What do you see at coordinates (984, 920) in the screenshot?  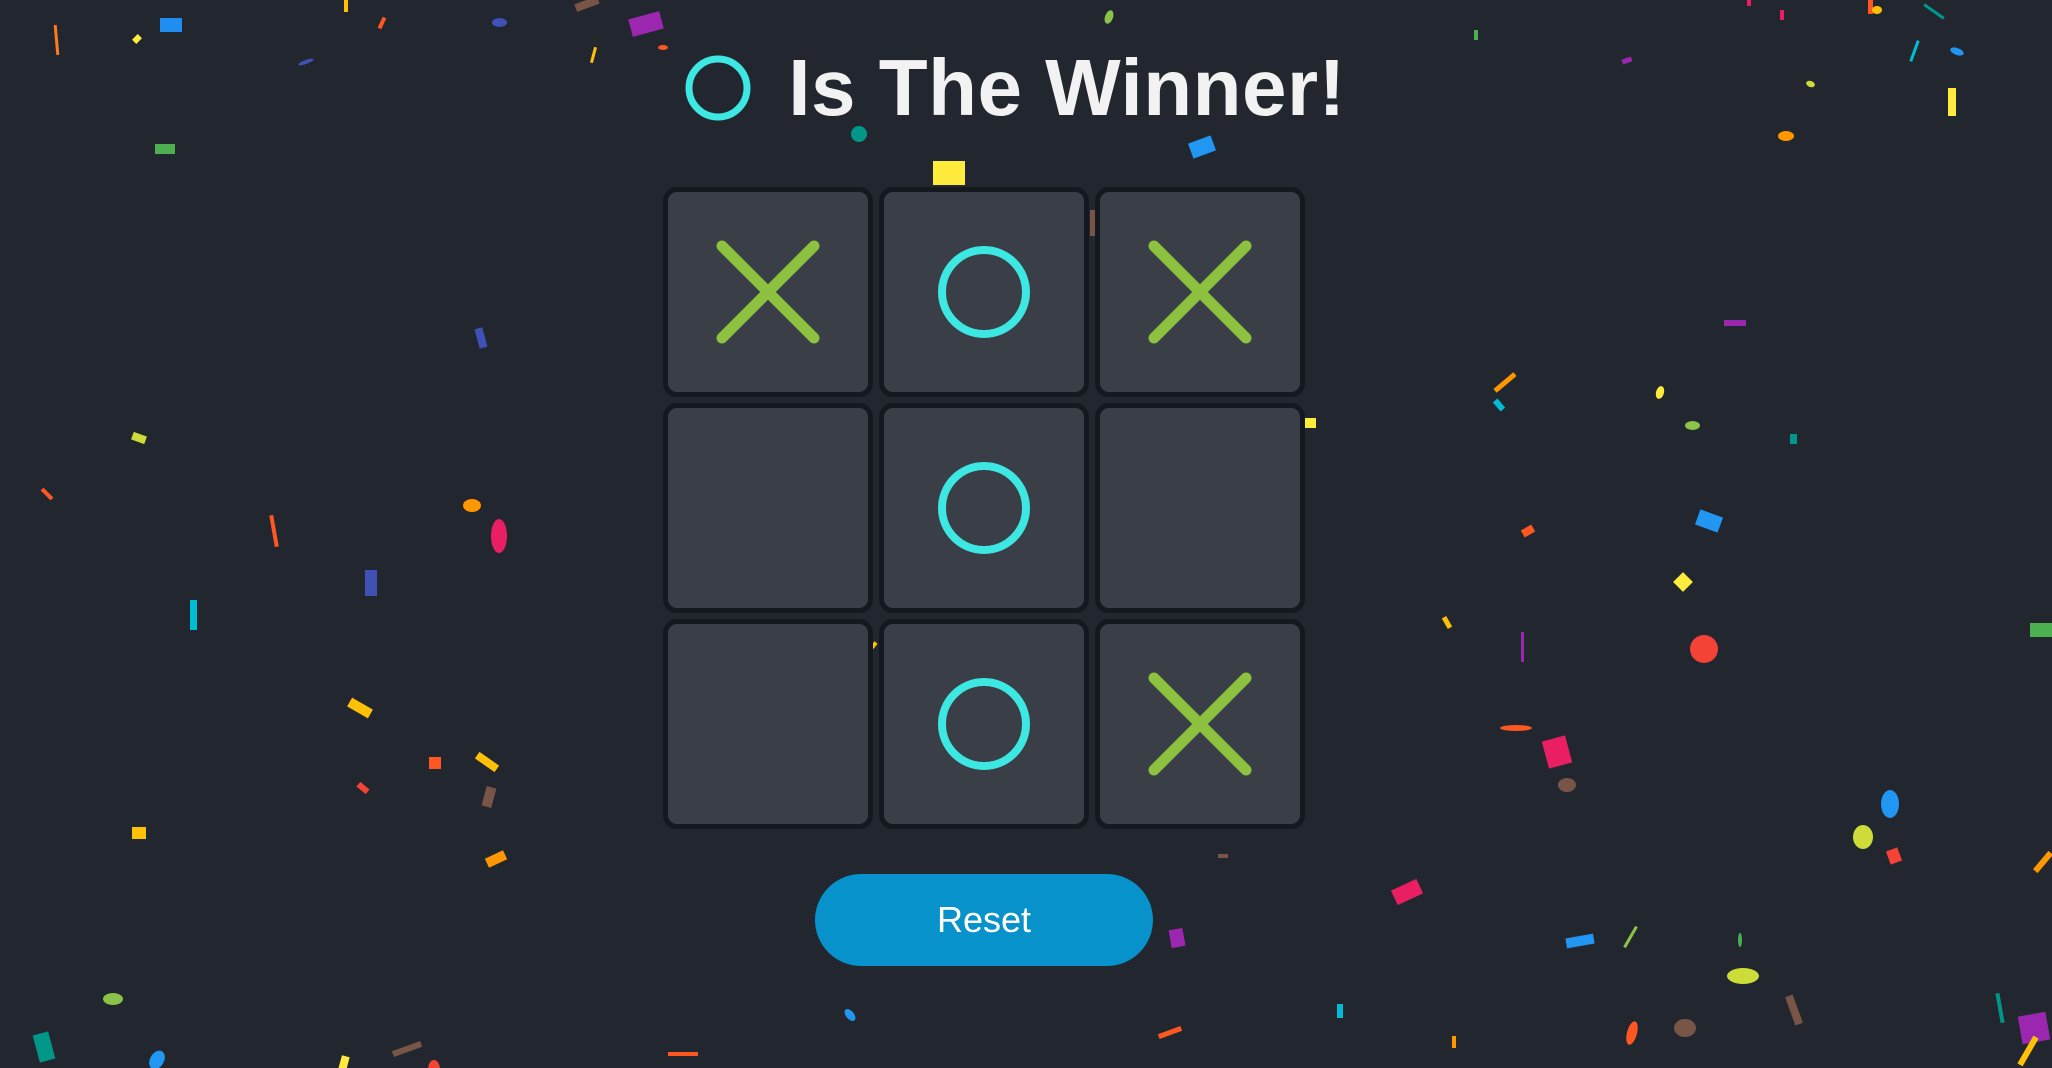 I see `reset-button: Reset` at bounding box center [984, 920].